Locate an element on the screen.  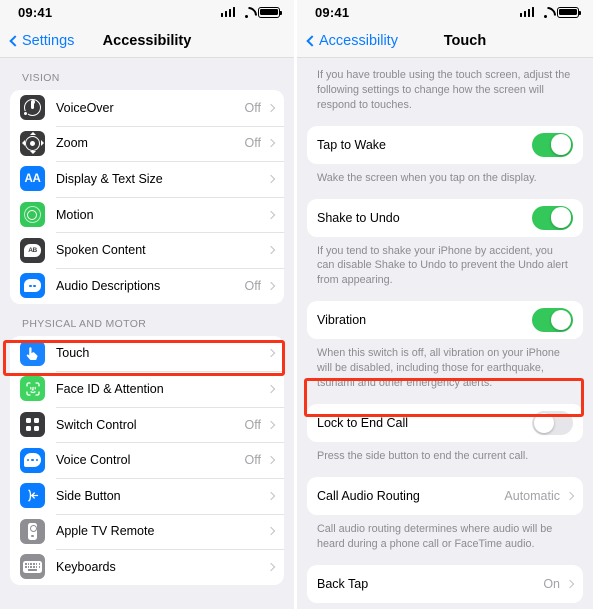
spoken-content-icon: AB is located at coordinates (32, 250).